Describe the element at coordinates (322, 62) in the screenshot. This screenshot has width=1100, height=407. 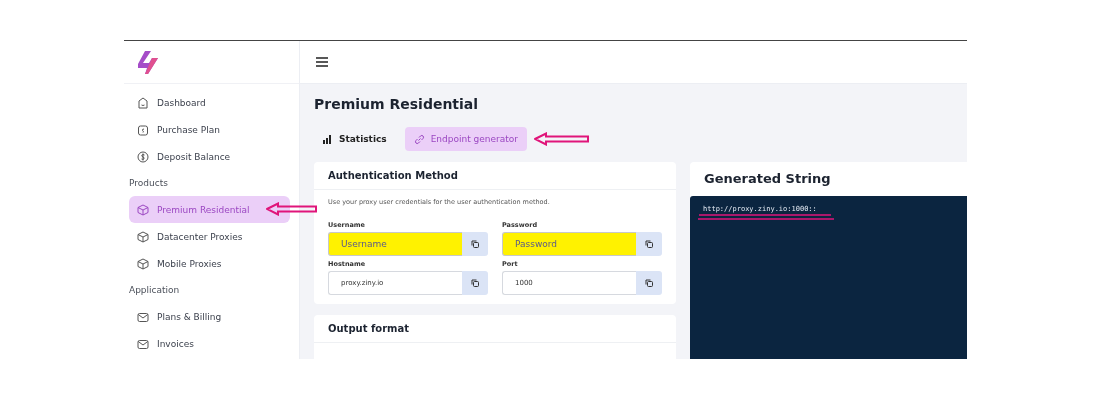
I see `menu-icon` at that location.